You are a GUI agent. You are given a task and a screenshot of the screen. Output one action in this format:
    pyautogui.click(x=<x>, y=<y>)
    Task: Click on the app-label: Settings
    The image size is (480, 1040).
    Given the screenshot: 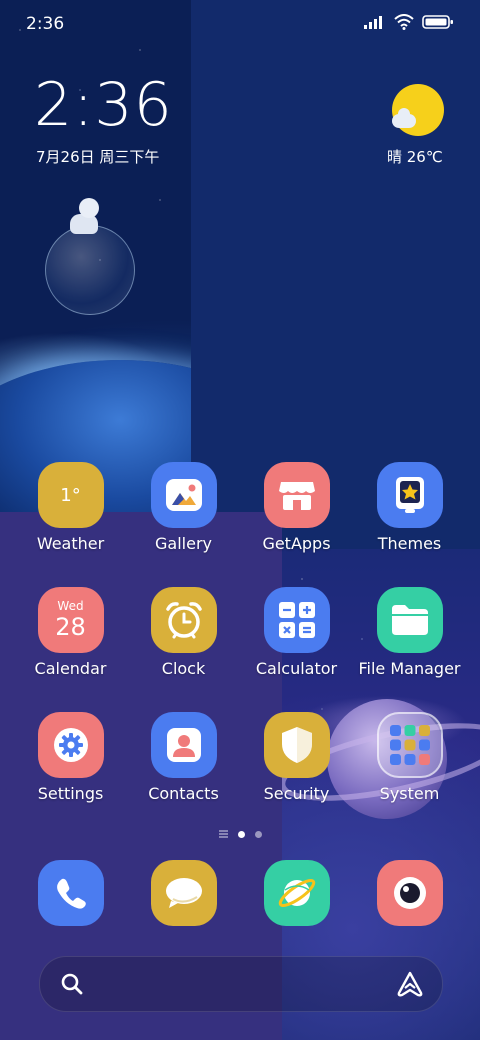 What is the action you would take?
    pyautogui.click(x=70, y=793)
    